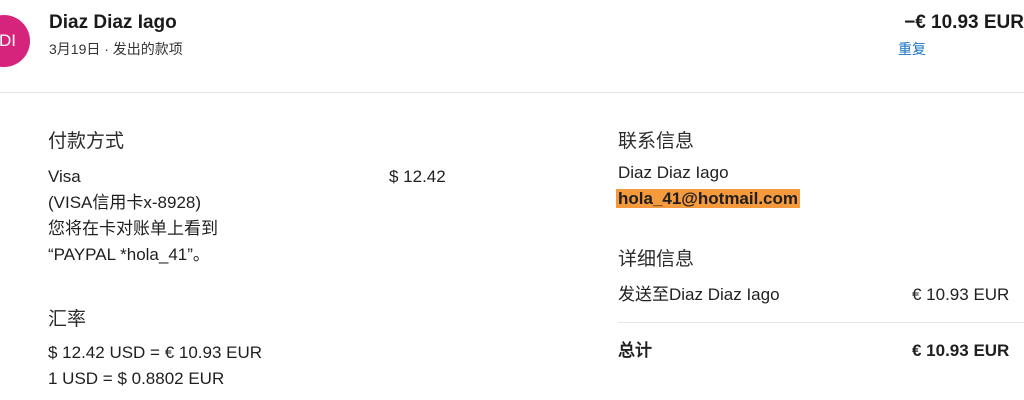  What do you see at coordinates (129, 254) in the screenshot?
I see `statement-note-line2: “PAYPAL *hola_41”。` at bounding box center [129, 254].